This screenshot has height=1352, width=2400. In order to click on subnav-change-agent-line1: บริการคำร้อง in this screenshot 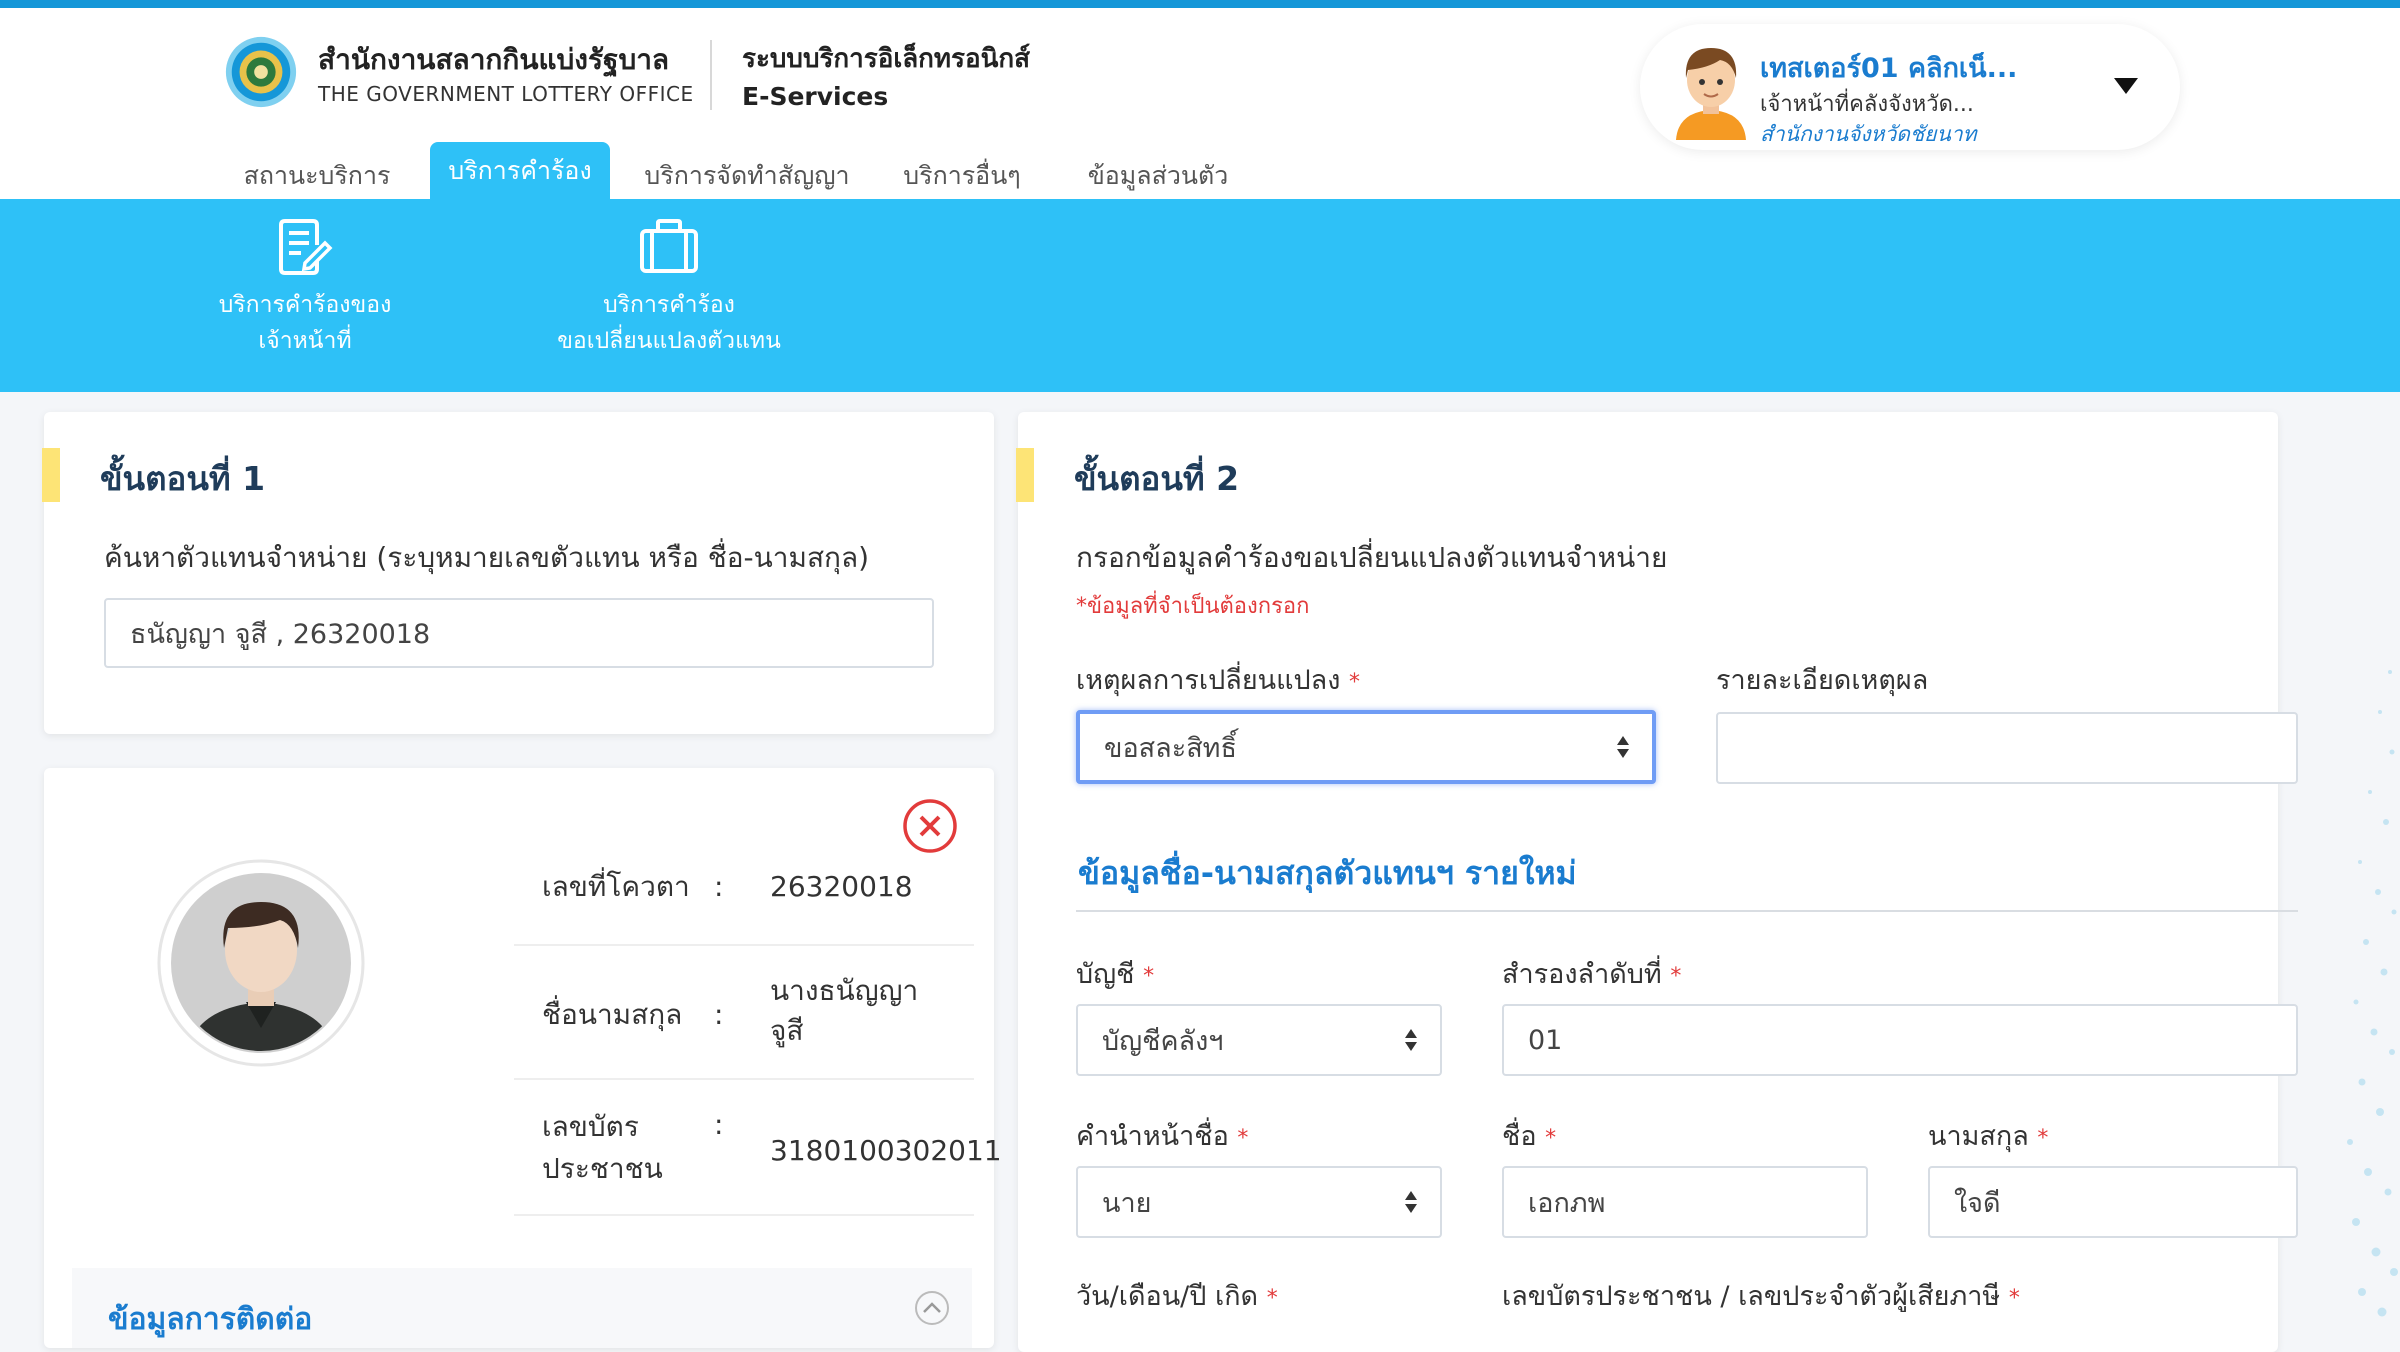, I will do `click(669, 305)`.